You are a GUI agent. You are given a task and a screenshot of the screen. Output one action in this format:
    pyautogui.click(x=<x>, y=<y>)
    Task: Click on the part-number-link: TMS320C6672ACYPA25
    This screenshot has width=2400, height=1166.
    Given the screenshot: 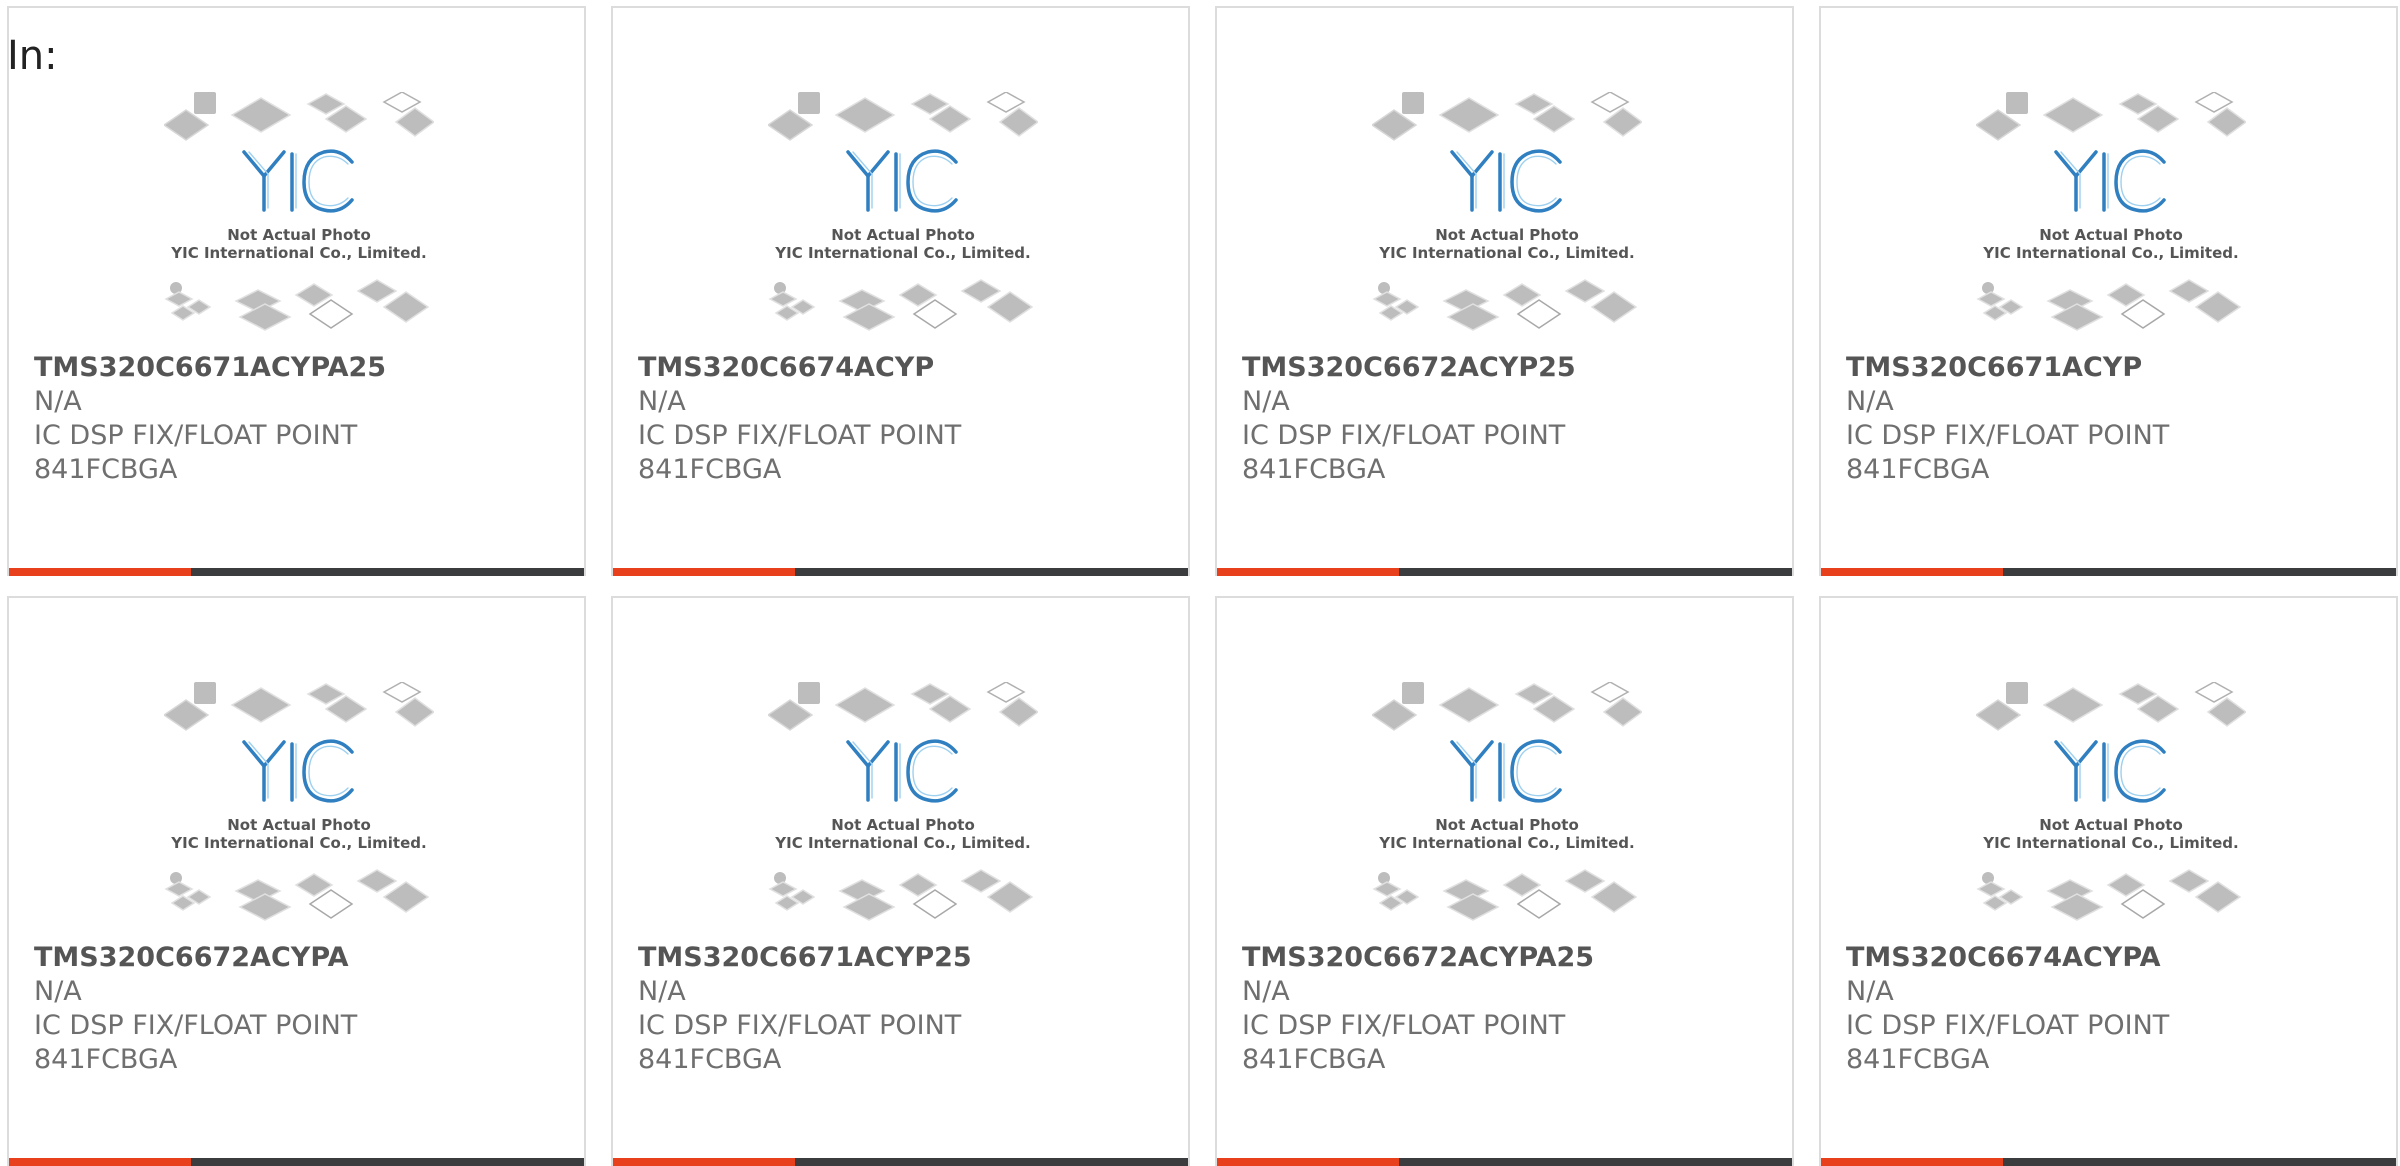 What is the action you would take?
    pyautogui.click(x=1511, y=958)
    